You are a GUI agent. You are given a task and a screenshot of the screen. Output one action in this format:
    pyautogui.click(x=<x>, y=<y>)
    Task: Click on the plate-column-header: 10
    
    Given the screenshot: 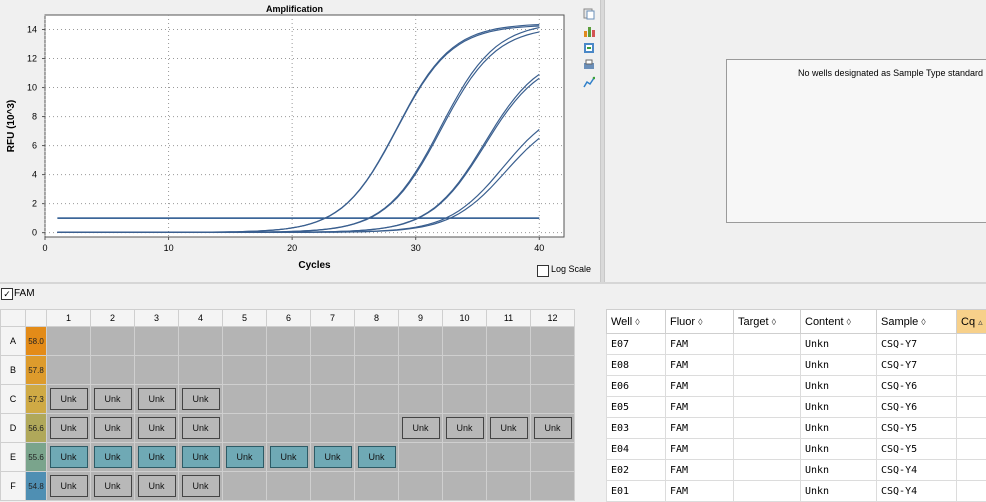 What is the action you would take?
    pyautogui.click(x=465, y=318)
    